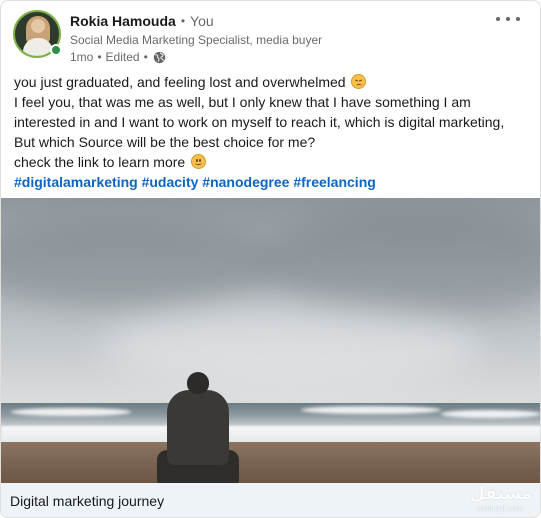 This screenshot has width=541, height=518. I want to click on hashtag-link: #udacity, so click(170, 182).